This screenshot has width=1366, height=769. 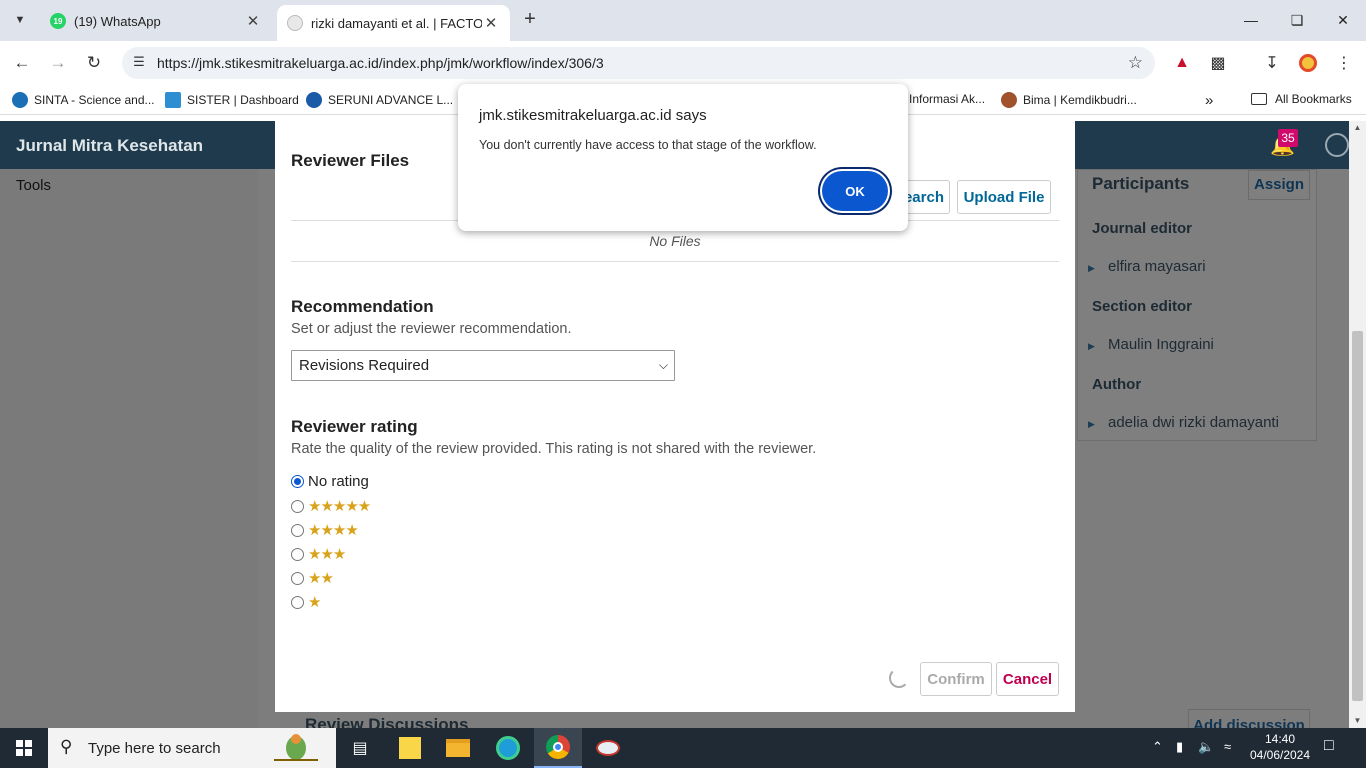 I want to click on start-button, so click(x=24, y=748).